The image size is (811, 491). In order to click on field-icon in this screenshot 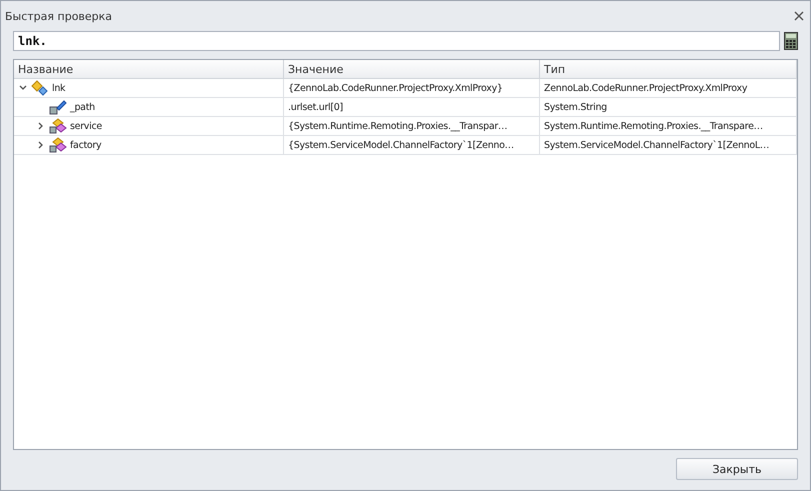, I will do `click(58, 107)`.